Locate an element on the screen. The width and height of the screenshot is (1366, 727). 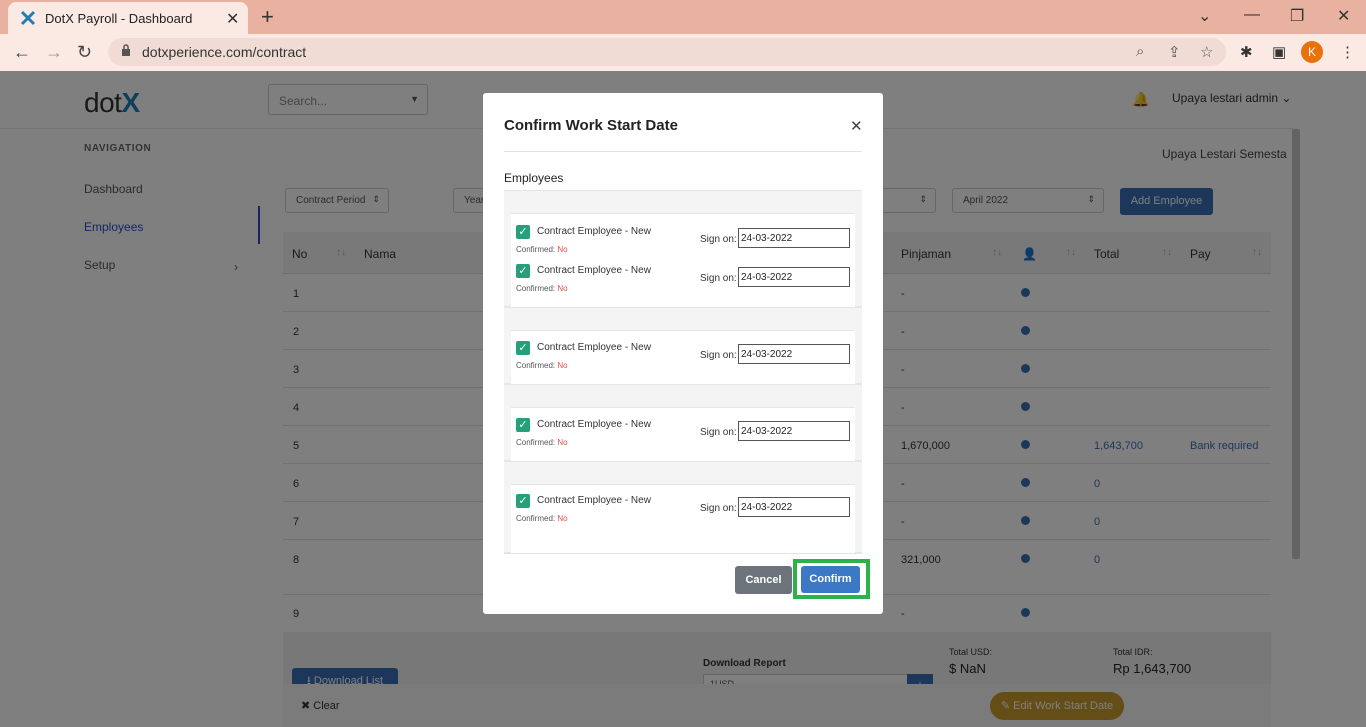
dialog-close-icon: ✕ is located at coordinates (856, 126).